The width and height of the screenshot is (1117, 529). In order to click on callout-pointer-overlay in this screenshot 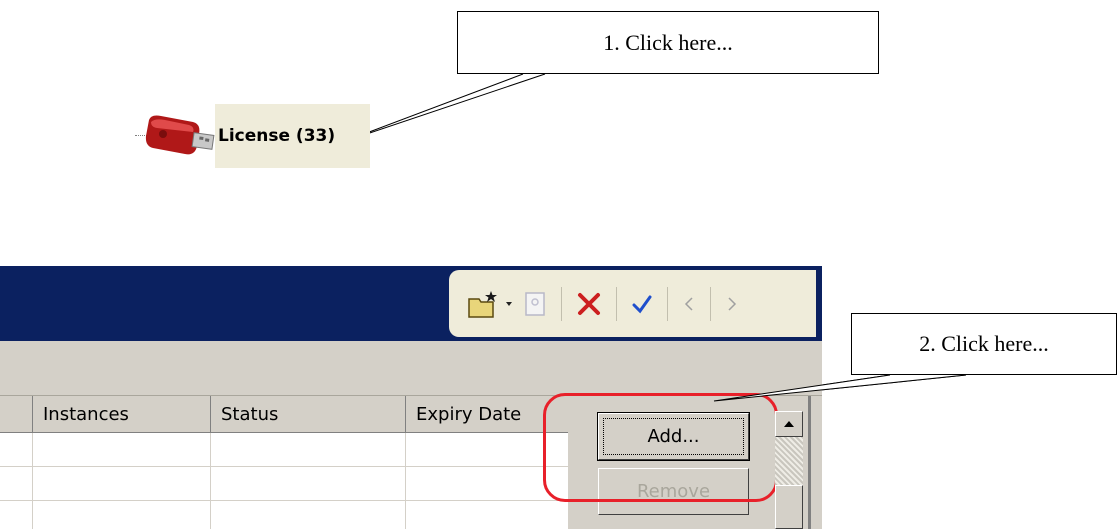, I will do `click(840, 388)`.